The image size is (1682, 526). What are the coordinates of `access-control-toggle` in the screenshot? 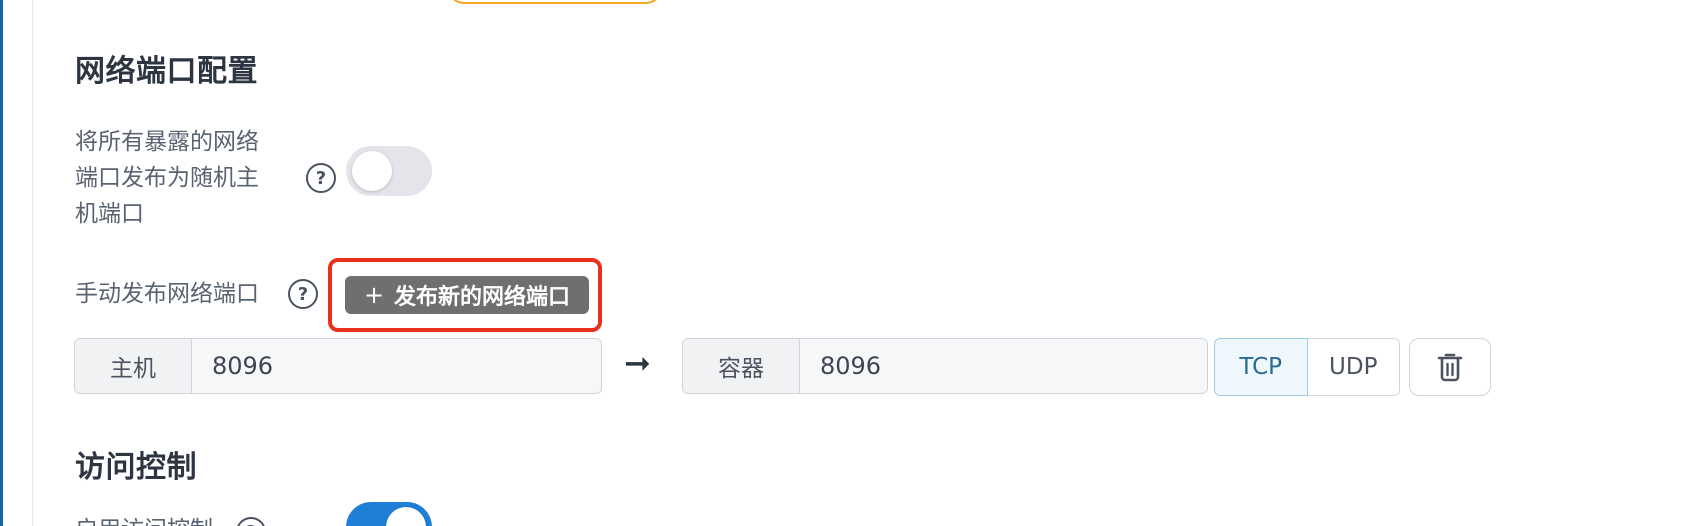 It's located at (389, 514).